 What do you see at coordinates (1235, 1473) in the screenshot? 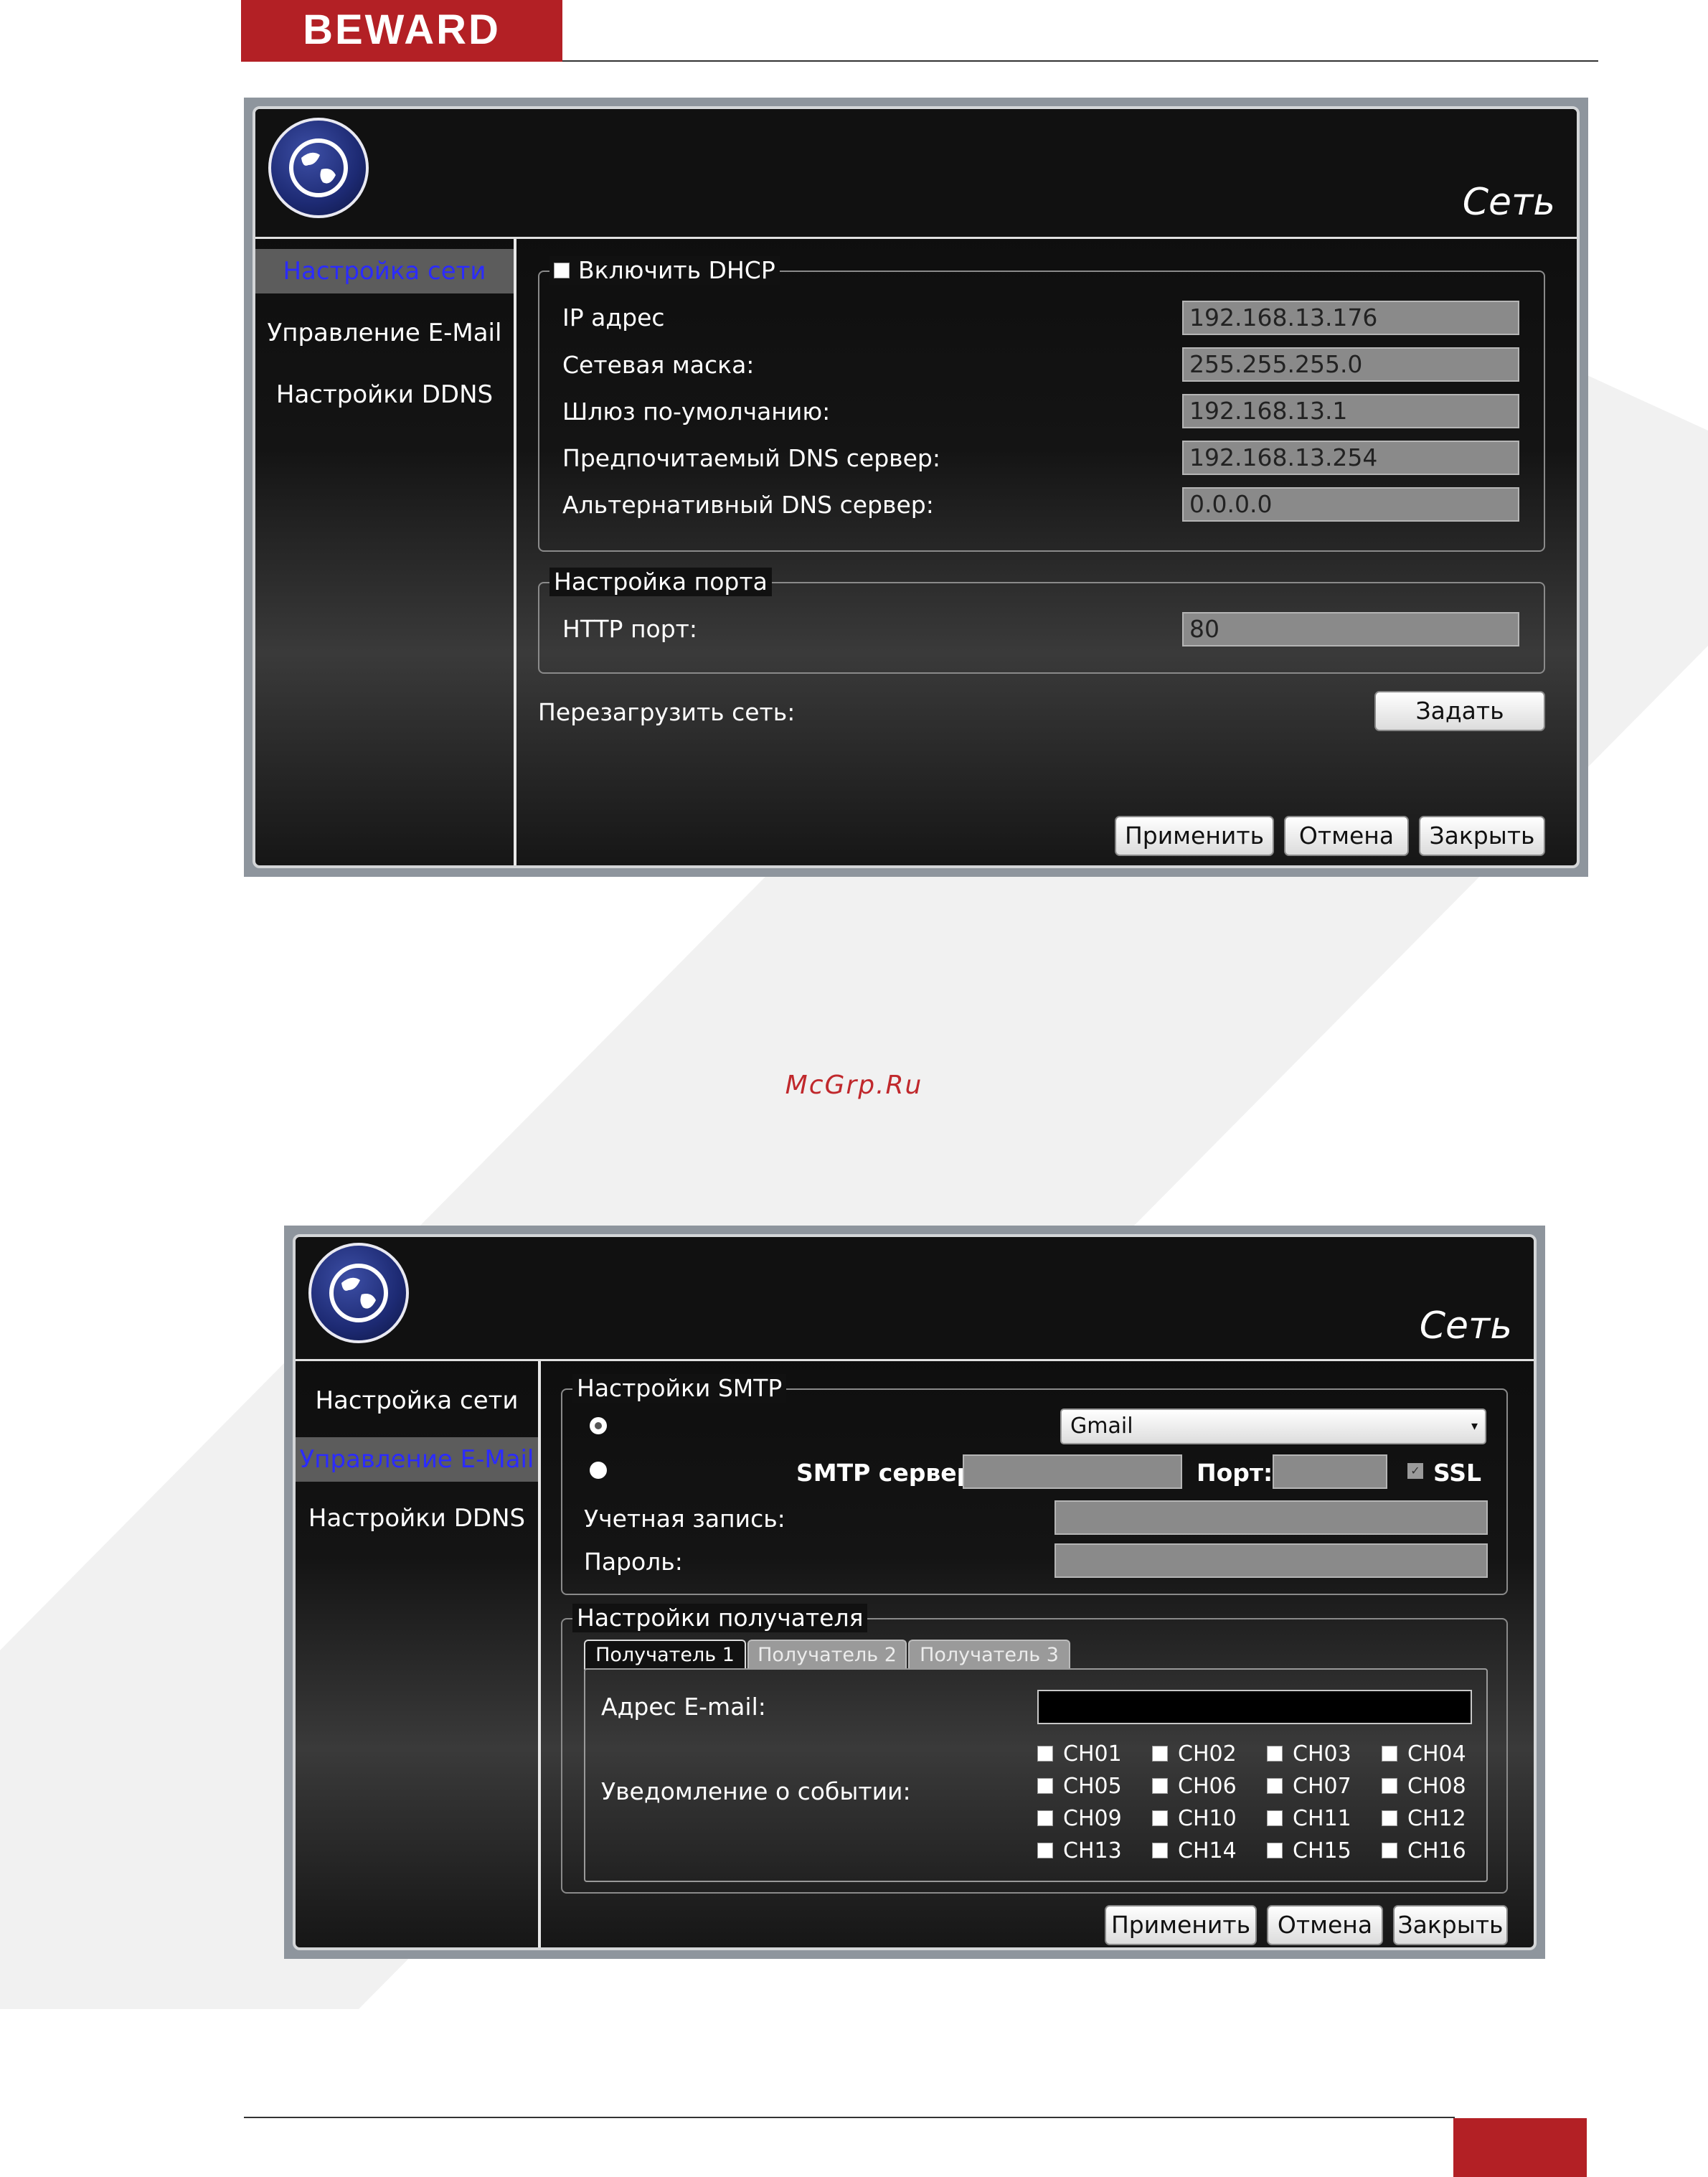
I see `port-label: Порт:` at bounding box center [1235, 1473].